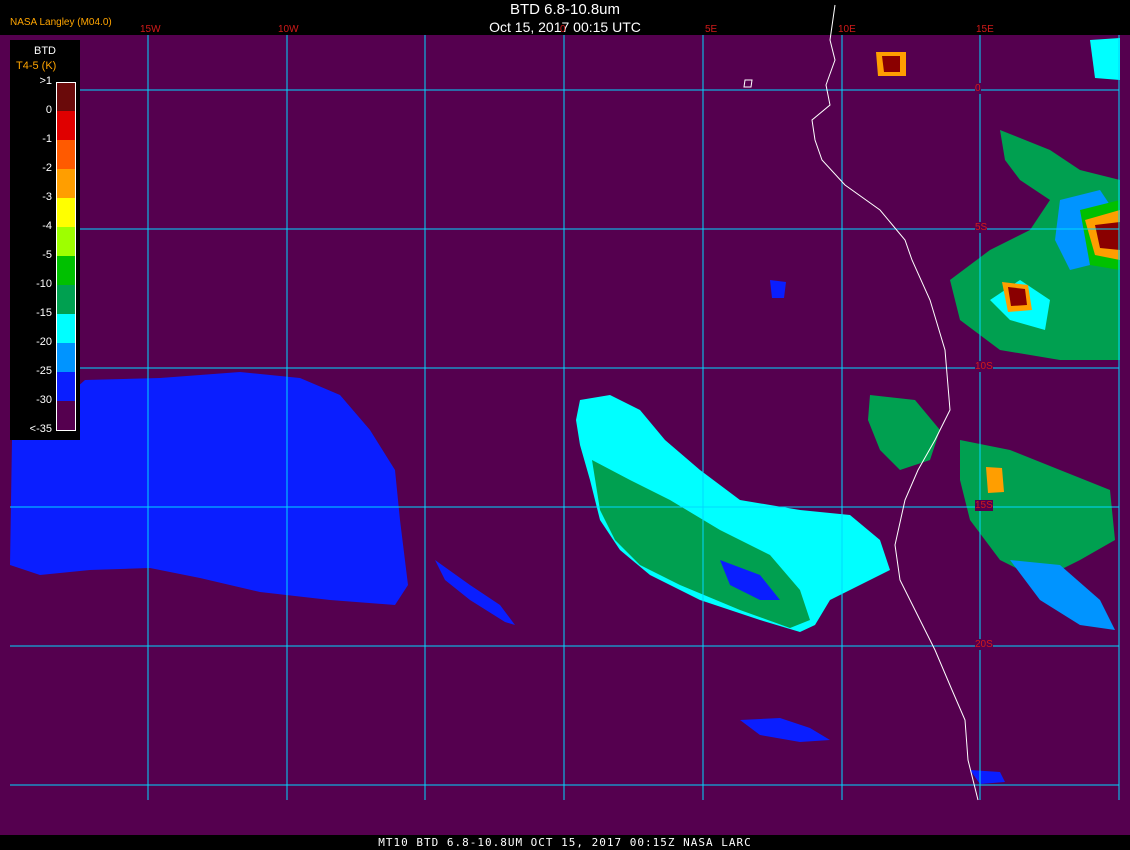  I want to click on legend-label: -10, so click(44, 284).